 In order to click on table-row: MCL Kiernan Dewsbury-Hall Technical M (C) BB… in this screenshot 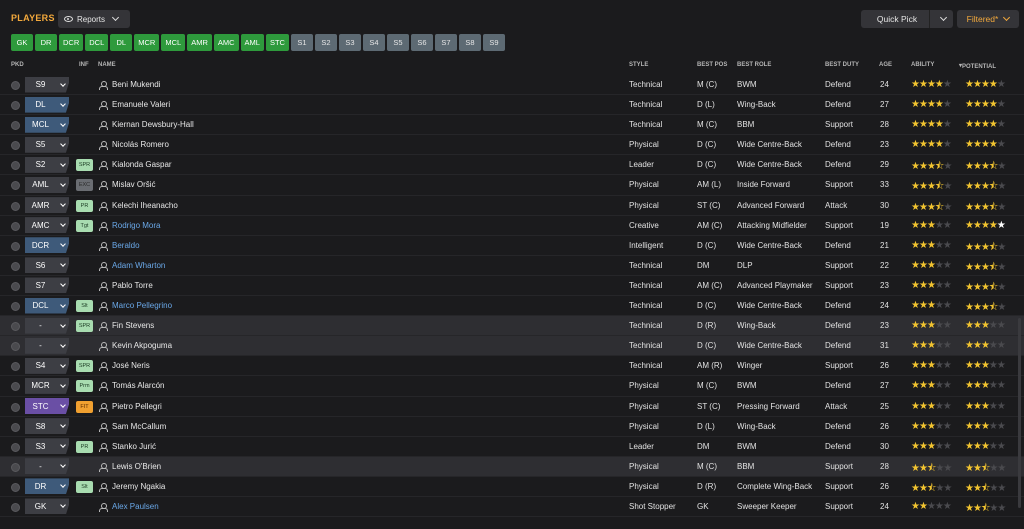, I will do `click(512, 125)`.